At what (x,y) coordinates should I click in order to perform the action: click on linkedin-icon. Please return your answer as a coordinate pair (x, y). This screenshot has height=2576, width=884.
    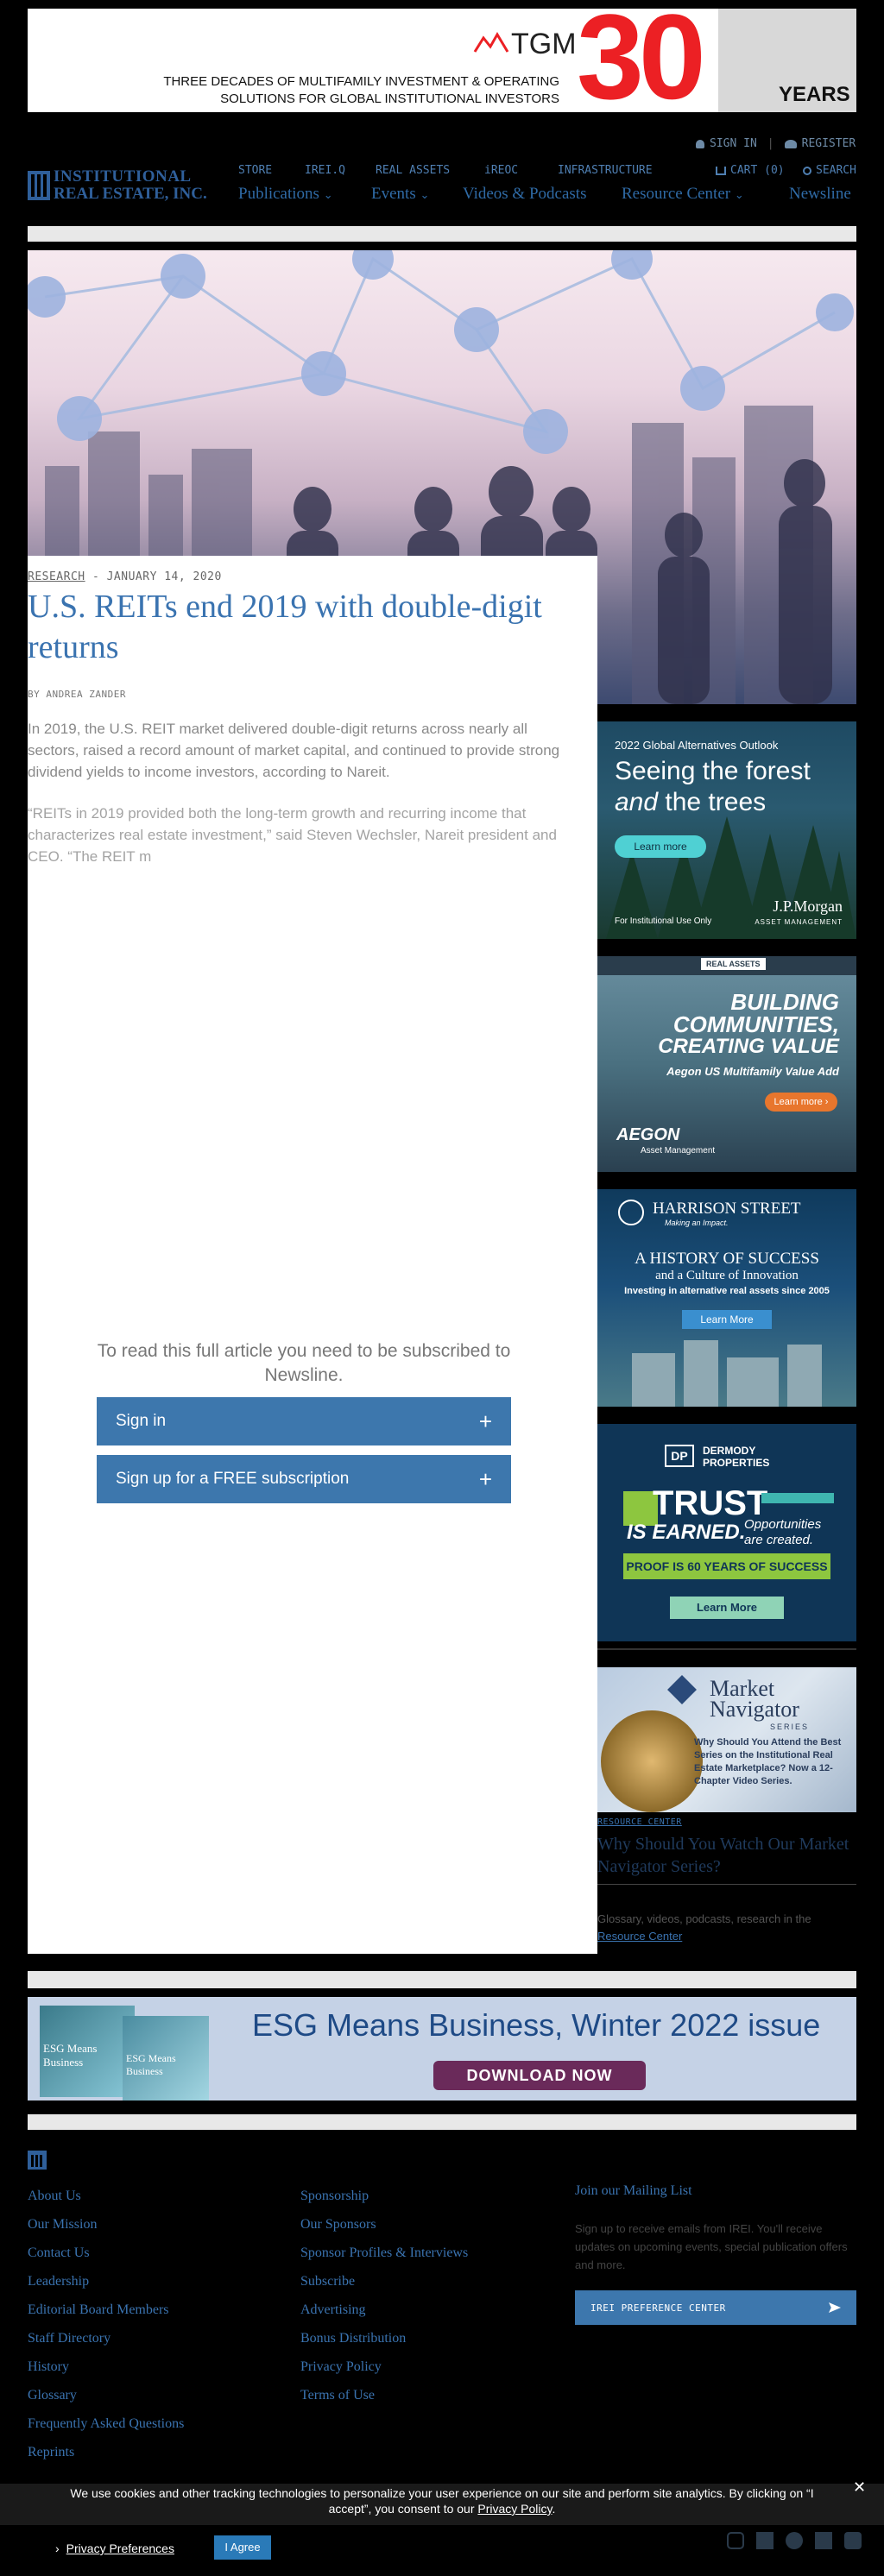
    Looking at the image, I should click on (824, 2540).